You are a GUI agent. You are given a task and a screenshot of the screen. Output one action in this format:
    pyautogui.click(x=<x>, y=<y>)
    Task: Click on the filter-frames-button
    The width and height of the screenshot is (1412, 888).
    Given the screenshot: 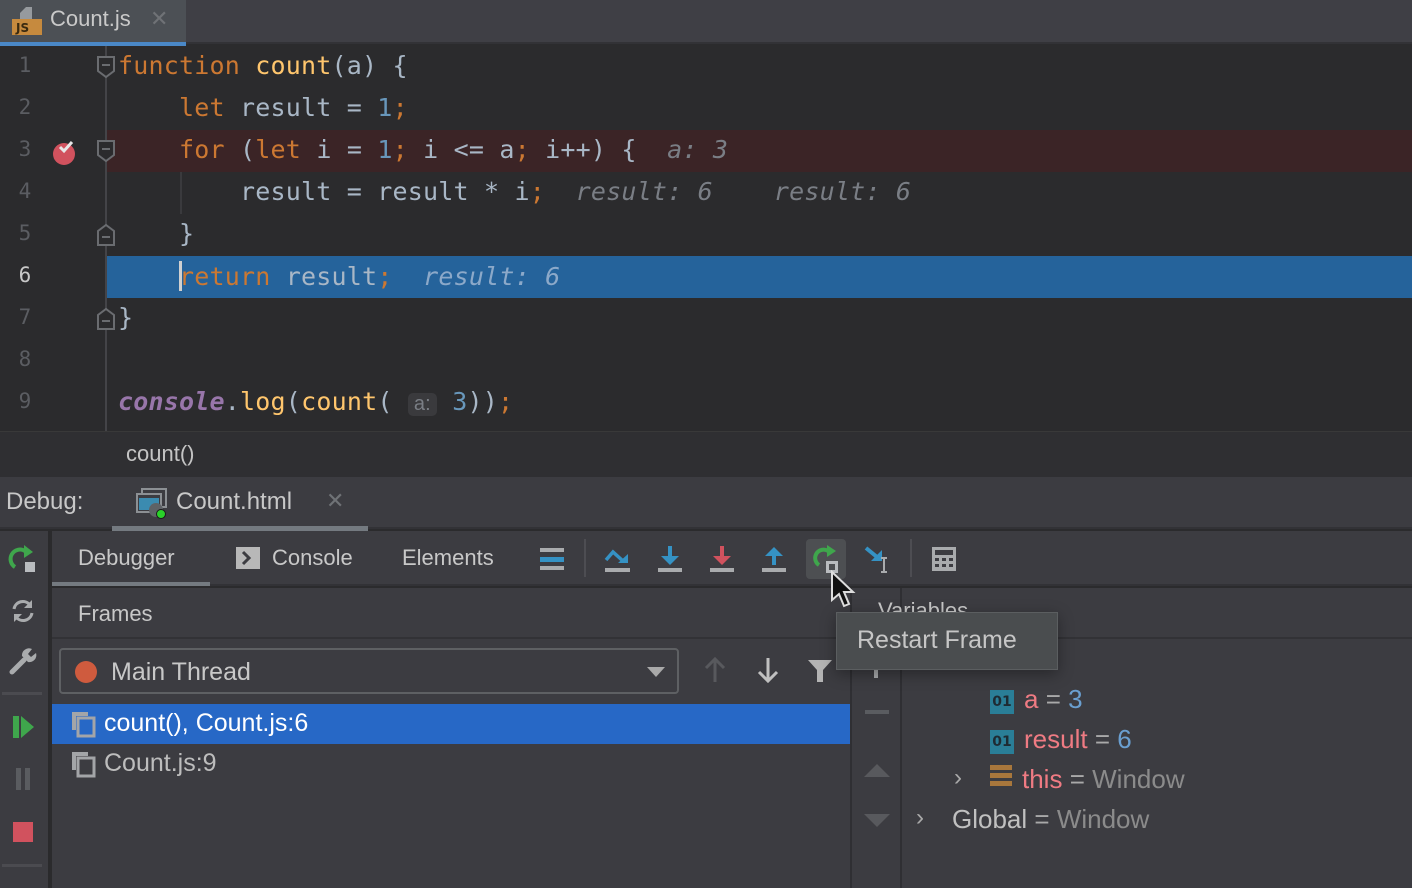 What is the action you would take?
    pyautogui.click(x=820, y=670)
    